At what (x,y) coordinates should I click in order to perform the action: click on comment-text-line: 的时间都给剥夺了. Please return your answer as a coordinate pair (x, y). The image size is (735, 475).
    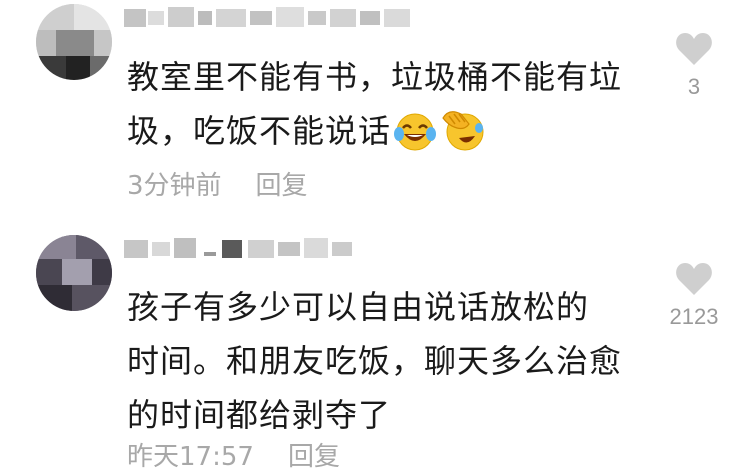
    Looking at the image, I should click on (259, 415).